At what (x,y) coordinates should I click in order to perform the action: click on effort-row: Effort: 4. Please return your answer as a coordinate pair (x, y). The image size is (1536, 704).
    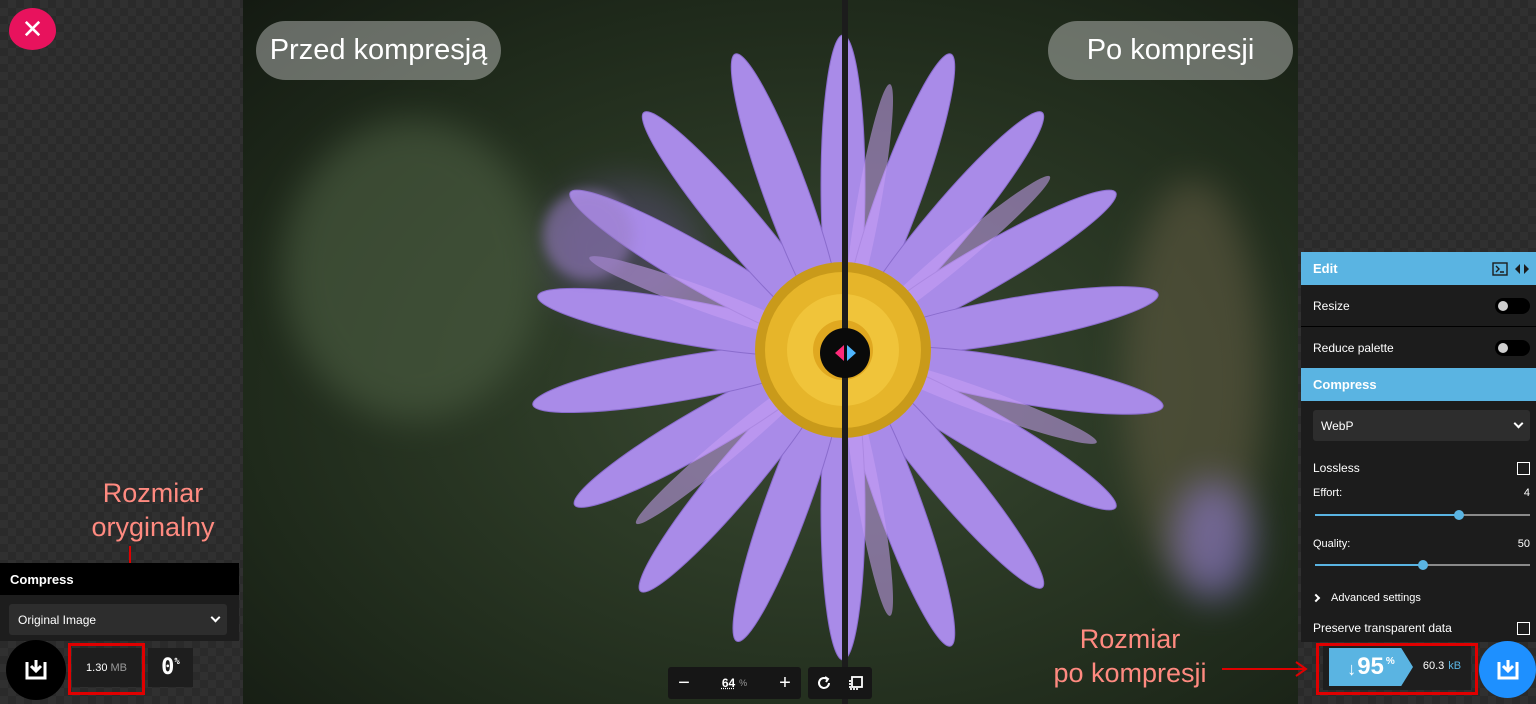
    Looking at the image, I should click on (1418, 493).